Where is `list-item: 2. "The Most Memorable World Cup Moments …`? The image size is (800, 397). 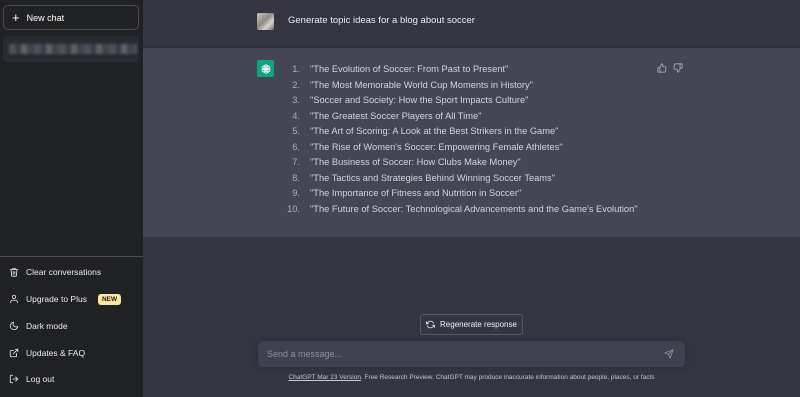
list-item: 2. "The Most Memorable World Cup Moments … is located at coordinates (412, 84).